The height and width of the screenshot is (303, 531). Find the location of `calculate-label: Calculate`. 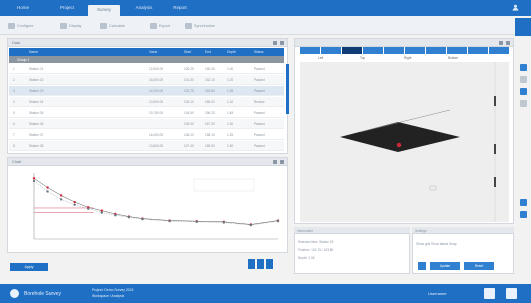

calculate-label: Calculate is located at coordinates (117, 26).